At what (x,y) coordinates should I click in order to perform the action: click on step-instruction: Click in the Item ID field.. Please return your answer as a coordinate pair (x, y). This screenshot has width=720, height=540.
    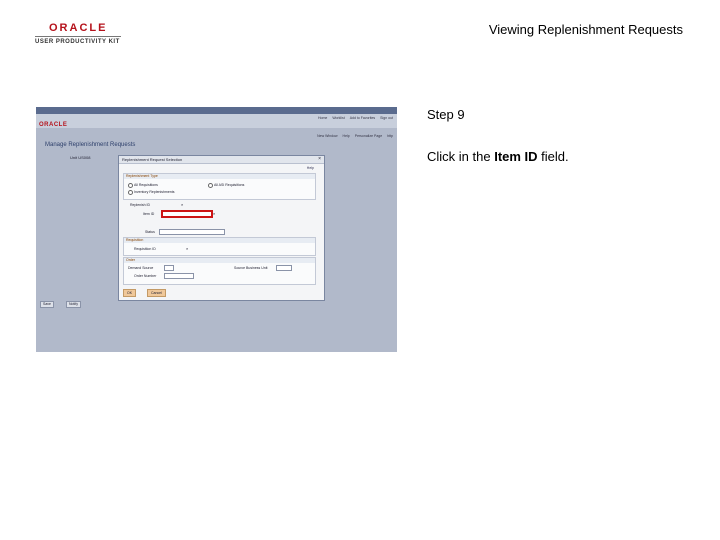
    Looking at the image, I should click on (498, 156).